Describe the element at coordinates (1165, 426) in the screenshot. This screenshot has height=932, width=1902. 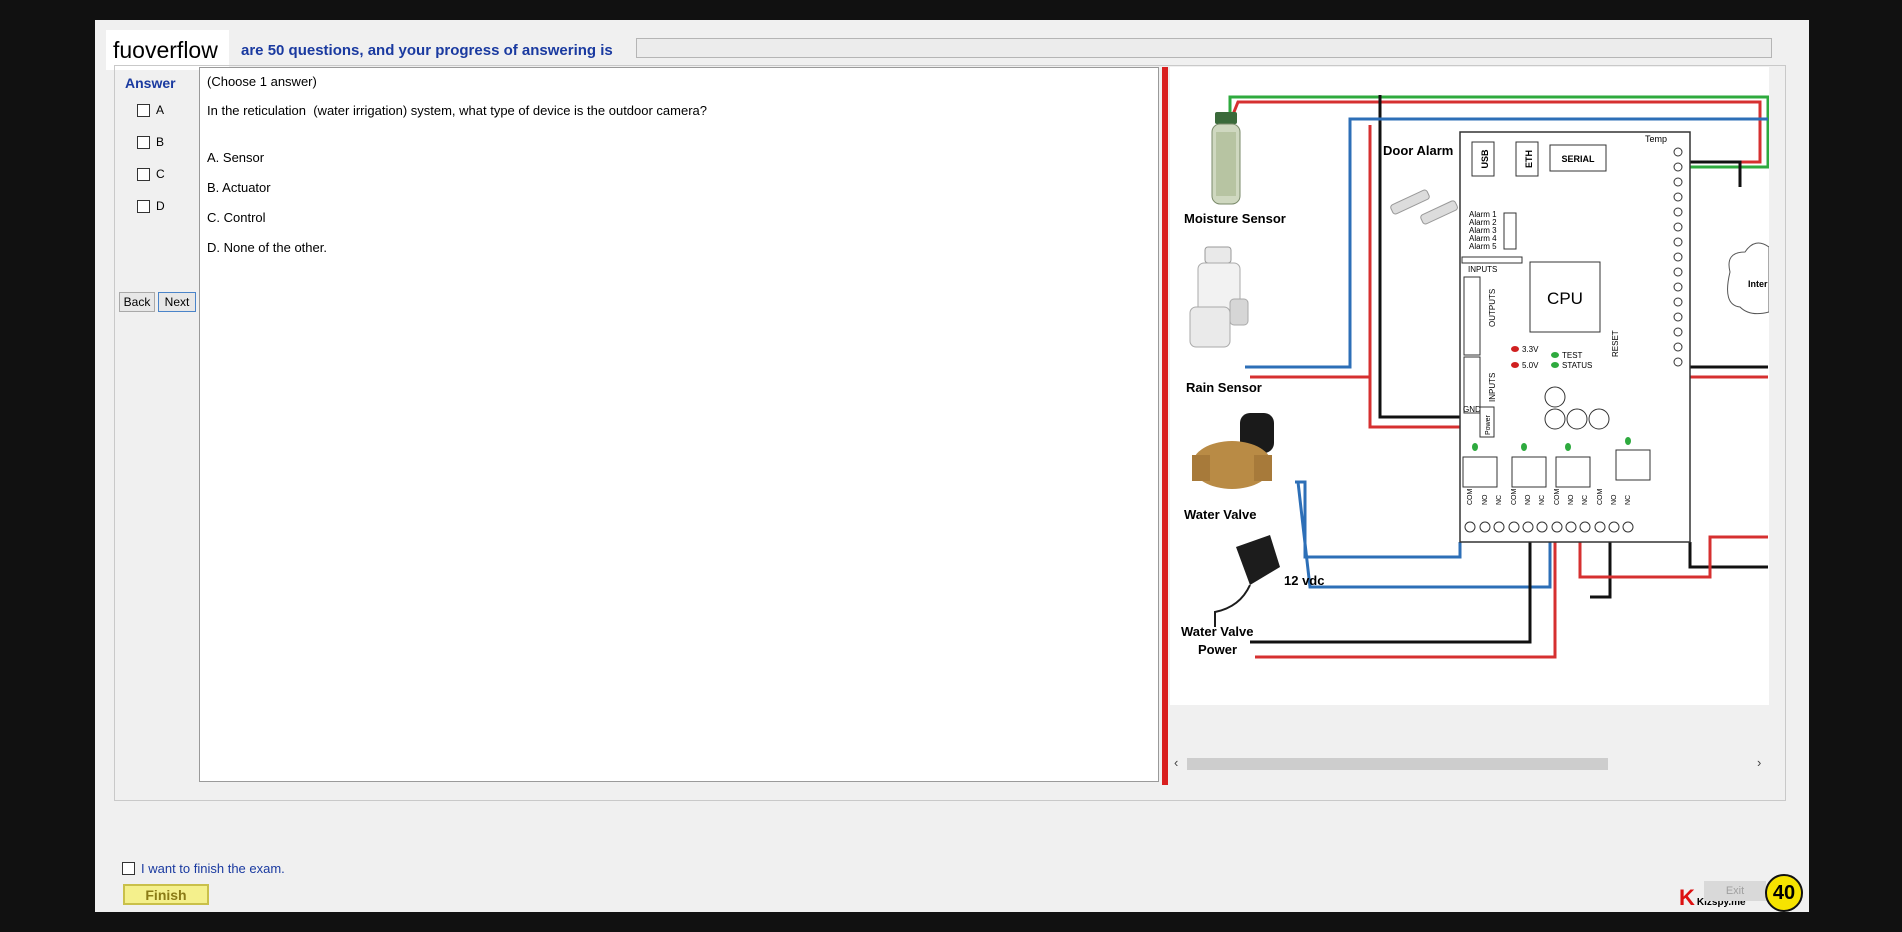
I see `panel-divider` at that location.